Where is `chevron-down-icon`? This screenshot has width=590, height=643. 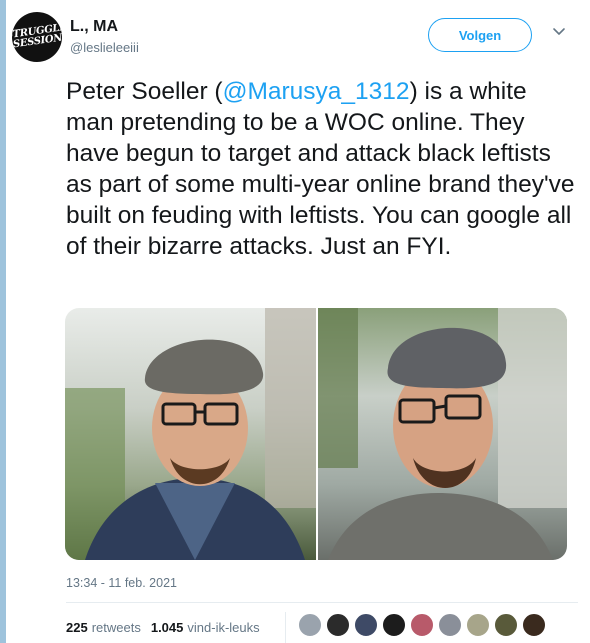
chevron-down-icon is located at coordinates (559, 31).